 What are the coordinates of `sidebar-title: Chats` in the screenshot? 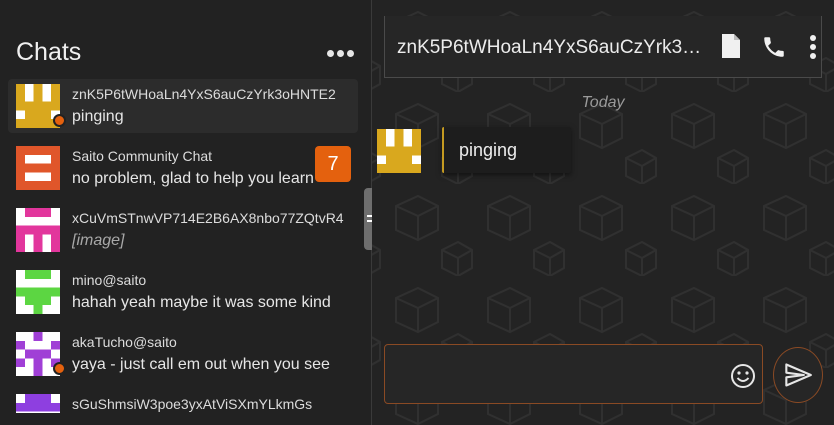 It's located at (49, 52).